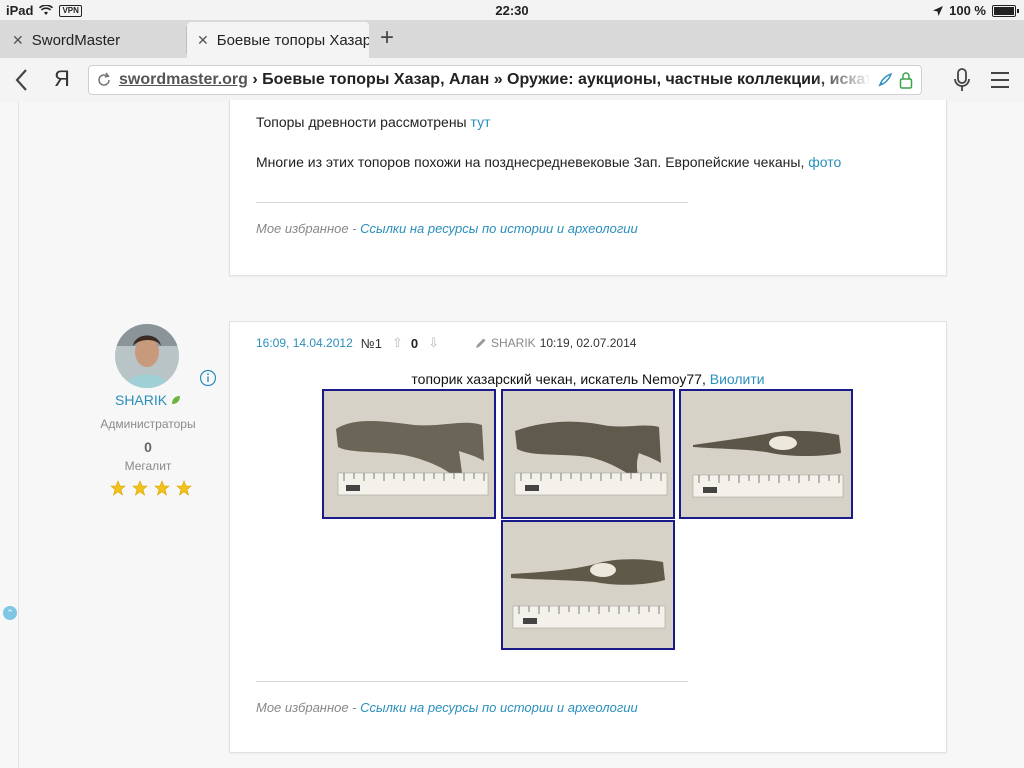  Describe the element at coordinates (208, 378) in the screenshot. I see `info-icon` at that location.